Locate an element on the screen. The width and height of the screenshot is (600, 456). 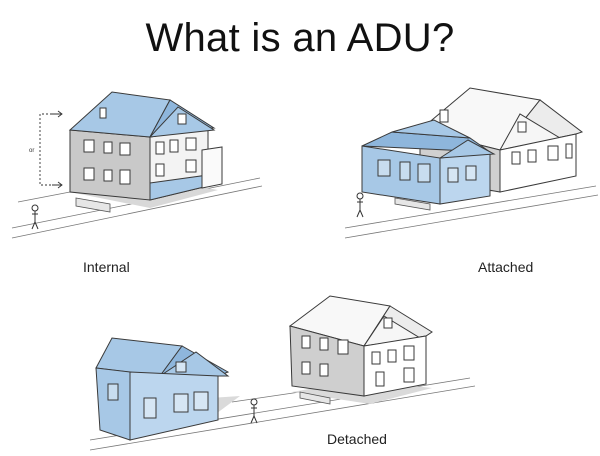
detached-label: Detached is located at coordinates (357, 439).